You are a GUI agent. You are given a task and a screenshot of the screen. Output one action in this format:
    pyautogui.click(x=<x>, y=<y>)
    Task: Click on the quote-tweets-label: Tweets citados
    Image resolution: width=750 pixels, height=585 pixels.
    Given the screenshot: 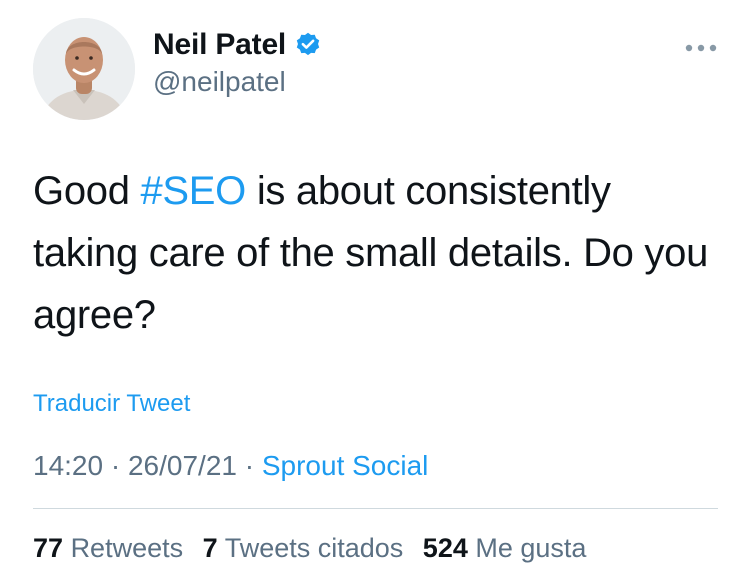 What is the action you would take?
    pyautogui.click(x=314, y=548)
    